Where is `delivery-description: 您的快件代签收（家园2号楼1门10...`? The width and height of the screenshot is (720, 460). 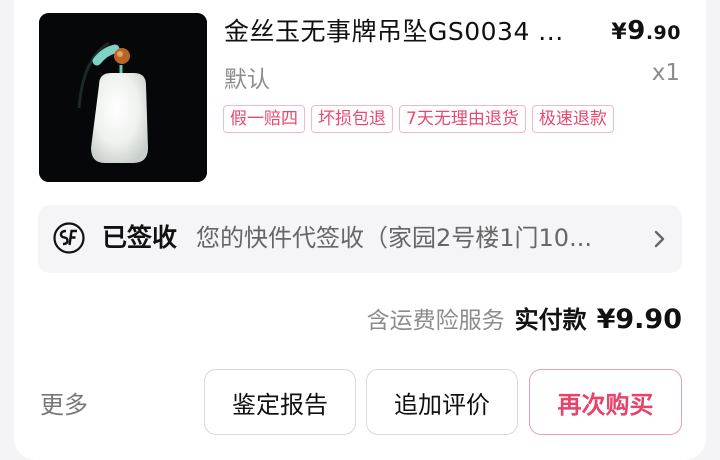
delivery-description: 您的快件代签收（家园2号楼1门10... is located at coordinates (394, 238).